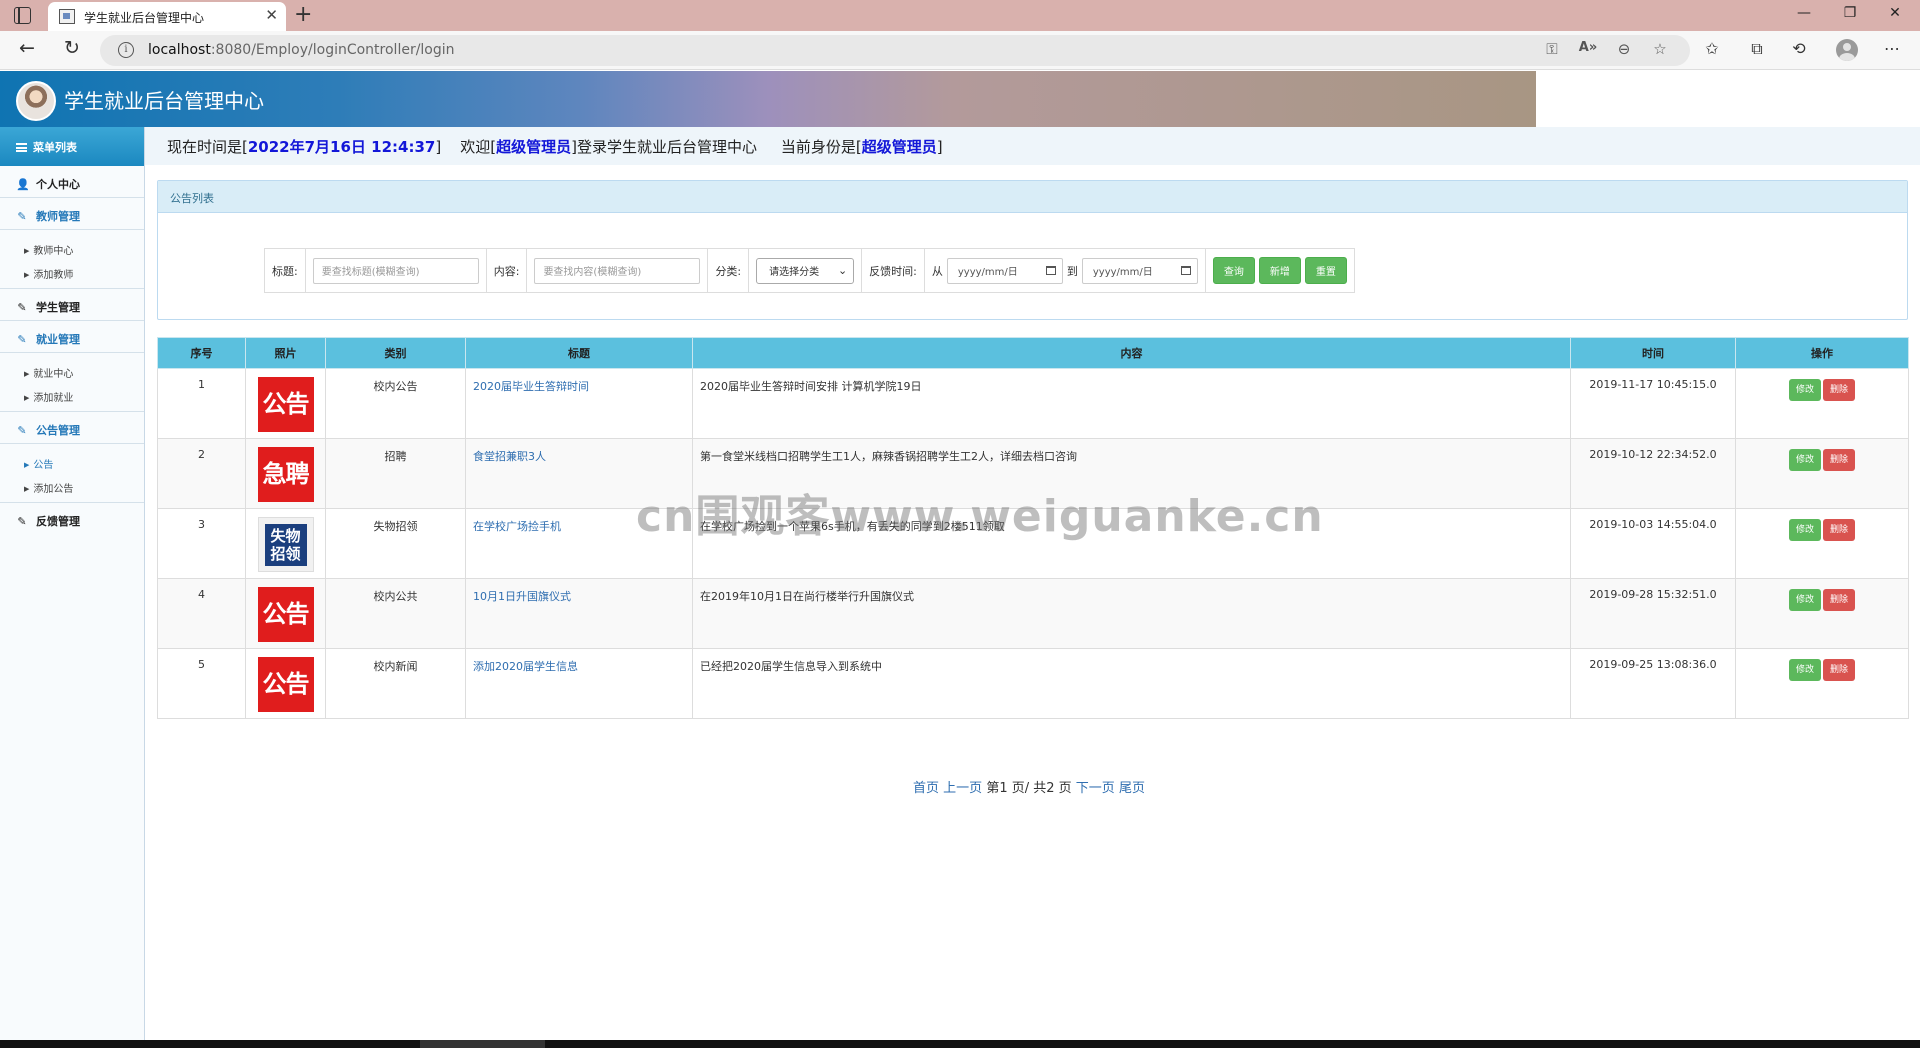 The width and height of the screenshot is (1920, 1048). What do you see at coordinates (768, 99) in the screenshot?
I see `app-header: 学生就业后台管理中心` at bounding box center [768, 99].